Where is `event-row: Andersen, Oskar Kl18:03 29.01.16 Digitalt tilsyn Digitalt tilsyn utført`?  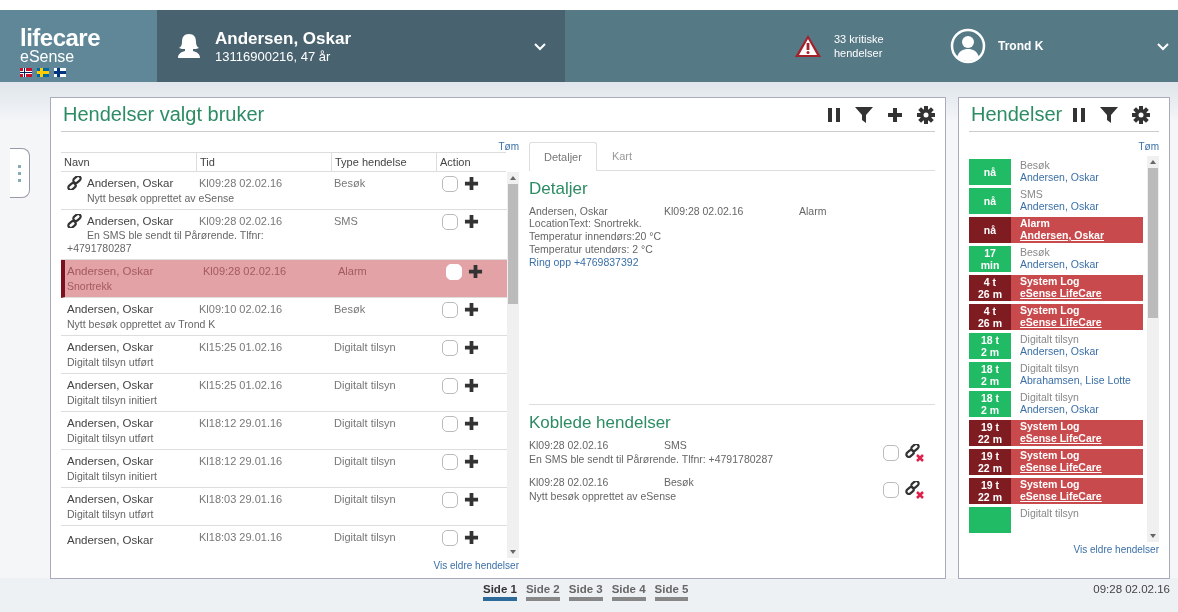 event-row: Andersen, Oskar Kl18:03 29.01.16 Digitalt tilsyn Digitalt tilsyn utført is located at coordinates (284, 507).